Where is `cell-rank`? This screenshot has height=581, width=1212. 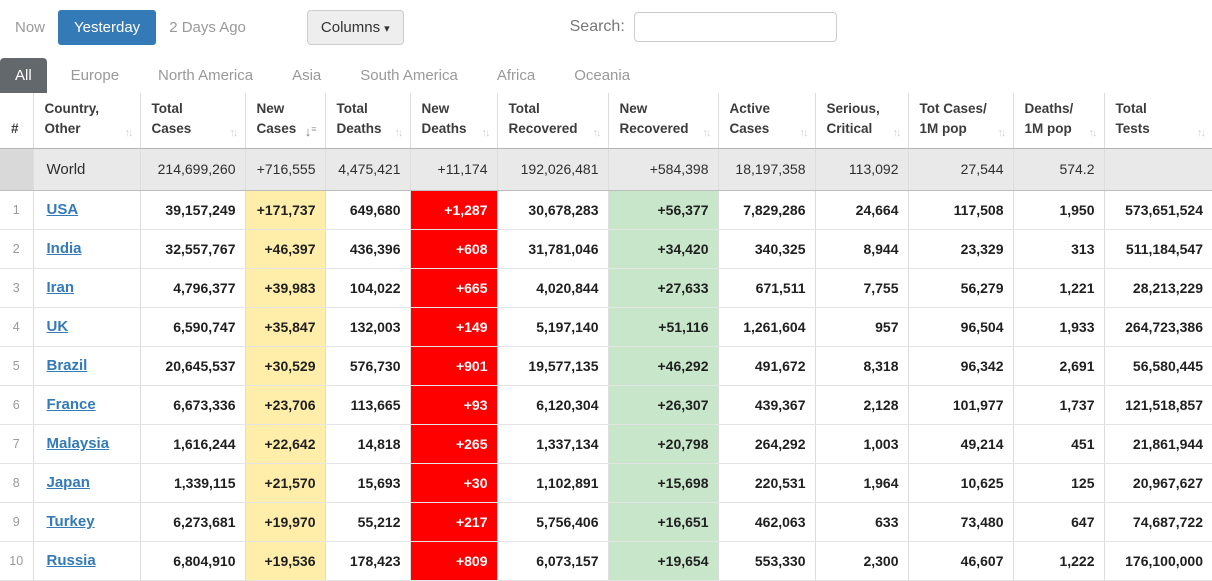 cell-rank is located at coordinates (16, 169).